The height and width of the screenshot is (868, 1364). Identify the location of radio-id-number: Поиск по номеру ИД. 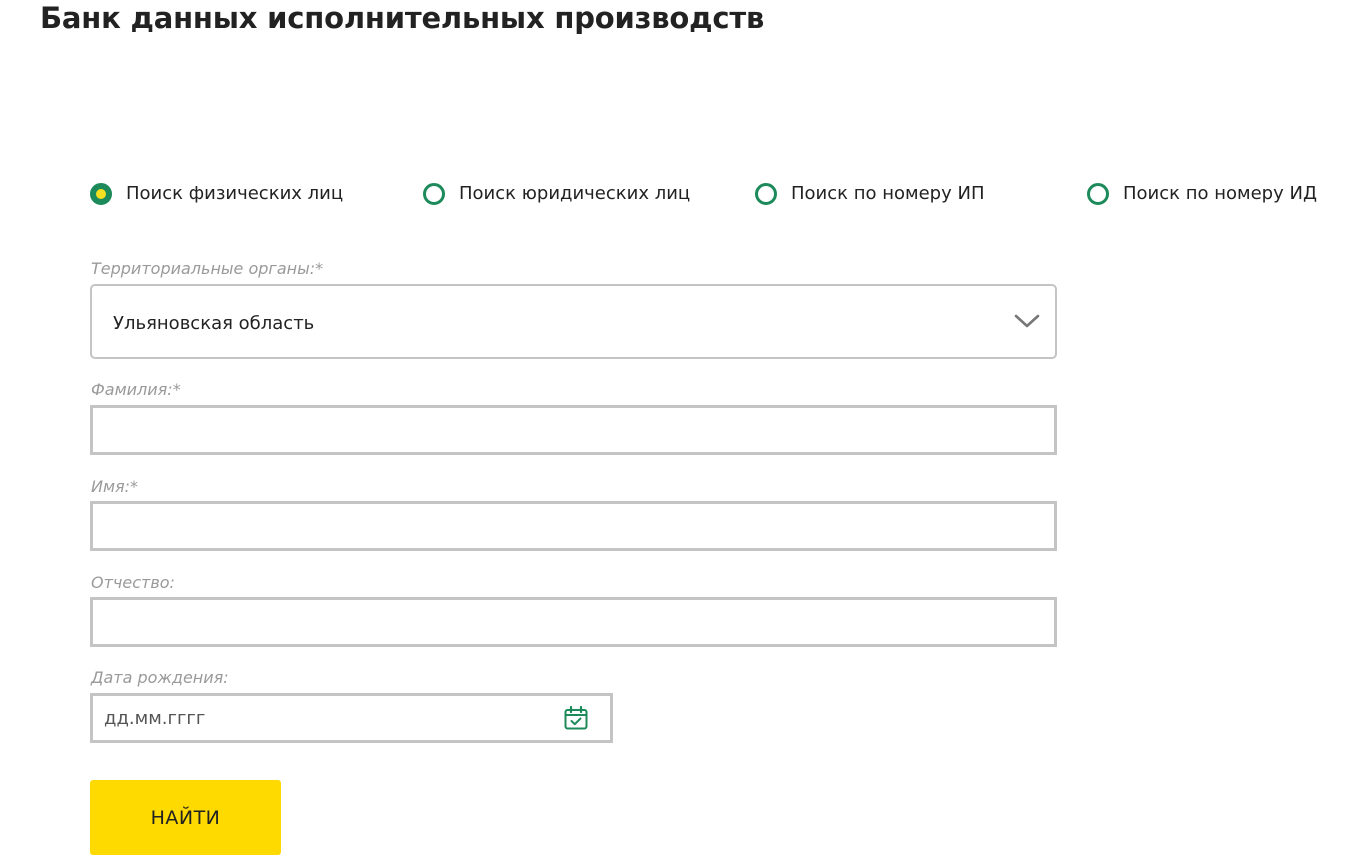
(1202, 194).